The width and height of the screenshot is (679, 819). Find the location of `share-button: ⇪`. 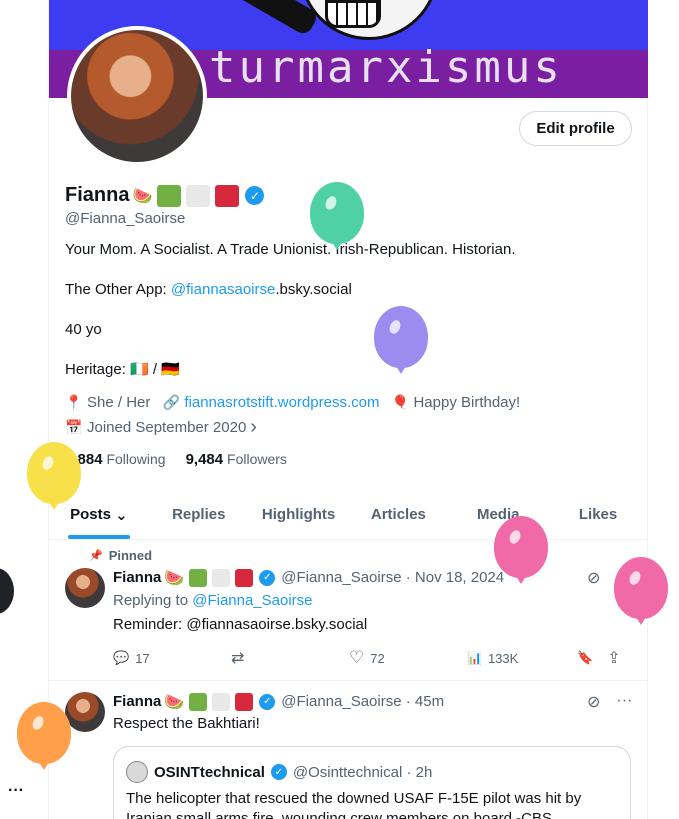

share-button: ⇪ is located at coordinates (613, 658).